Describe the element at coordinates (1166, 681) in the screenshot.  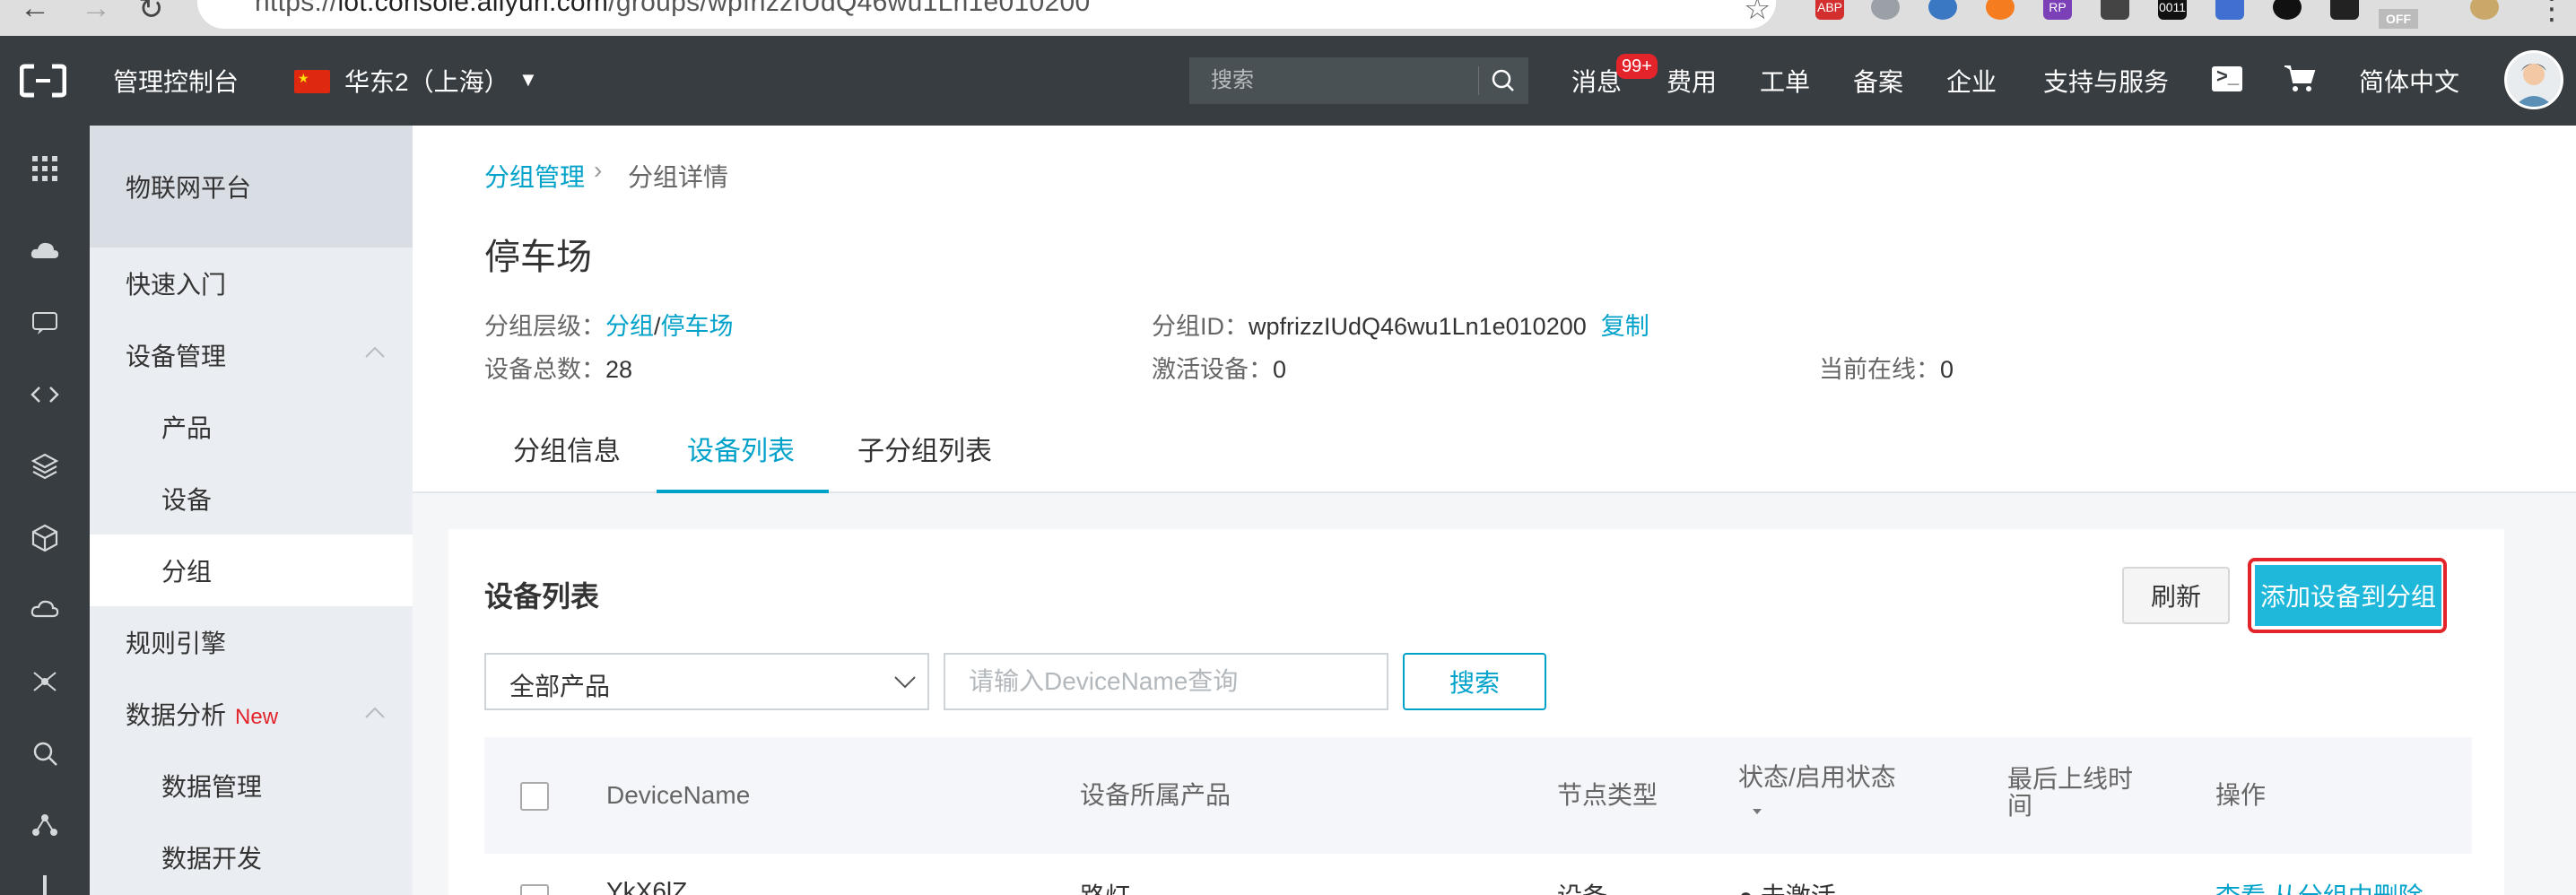
I see `device-name-search-input` at that location.